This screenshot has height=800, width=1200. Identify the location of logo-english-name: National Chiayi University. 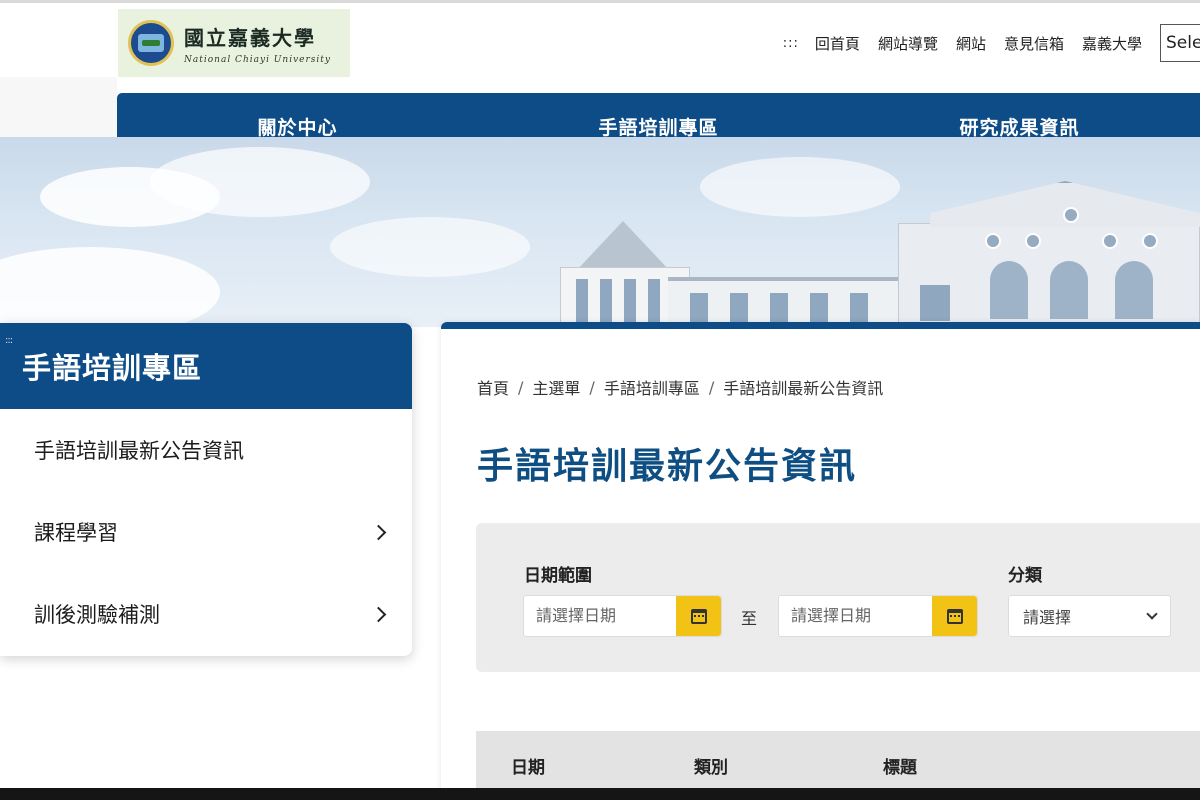
(257, 59).